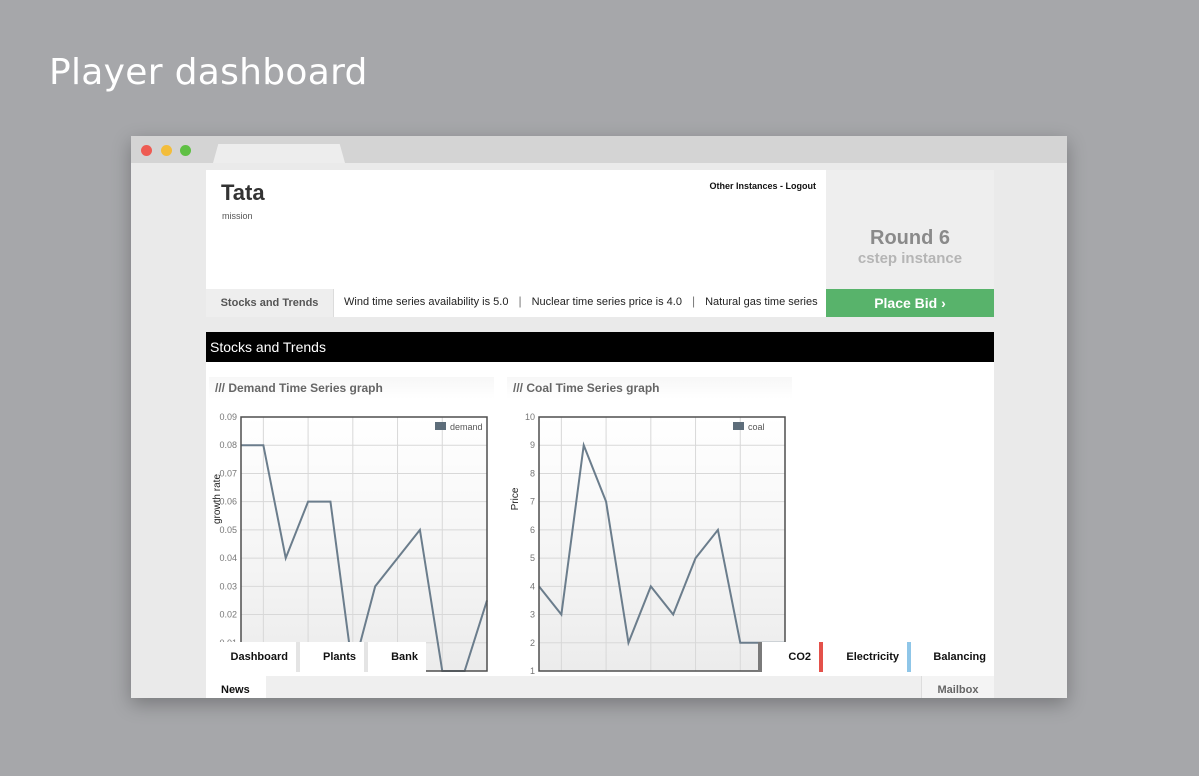 The image size is (1199, 776). Describe the element at coordinates (532, 530) in the screenshot. I see `y-tick-label: 6` at that location.